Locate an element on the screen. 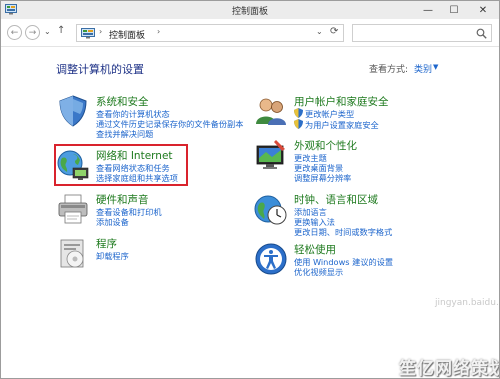 This screenshot has width=500, height=379. refresh-button: ⟳ is located at coordinates (334, 31).